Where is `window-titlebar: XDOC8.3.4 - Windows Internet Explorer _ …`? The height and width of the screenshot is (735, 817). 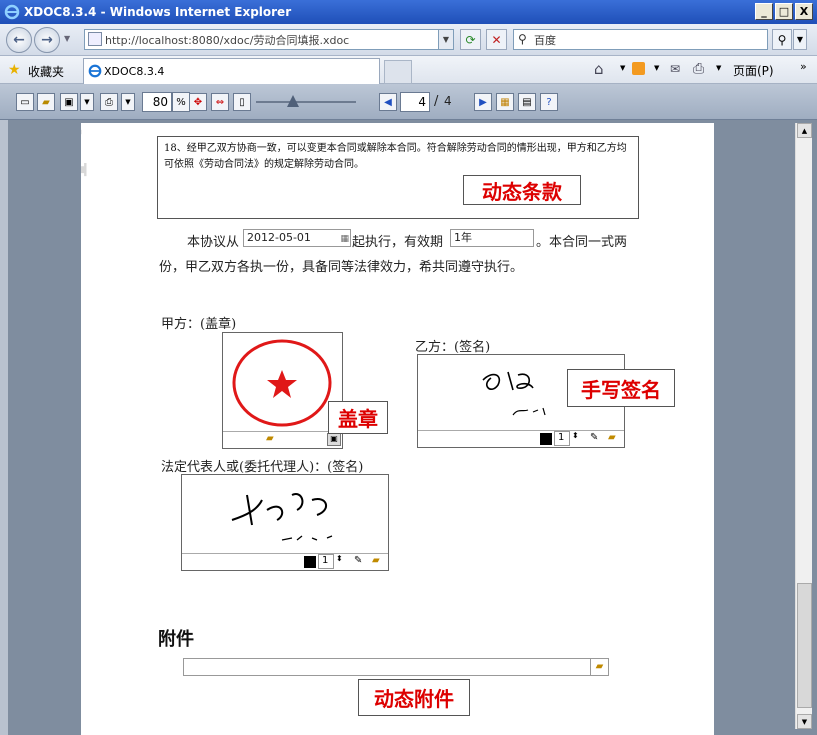
window-titlebar: XDOC8.3.4 - Windows Internet Explorer _ … is located at coordinates (408, 12).